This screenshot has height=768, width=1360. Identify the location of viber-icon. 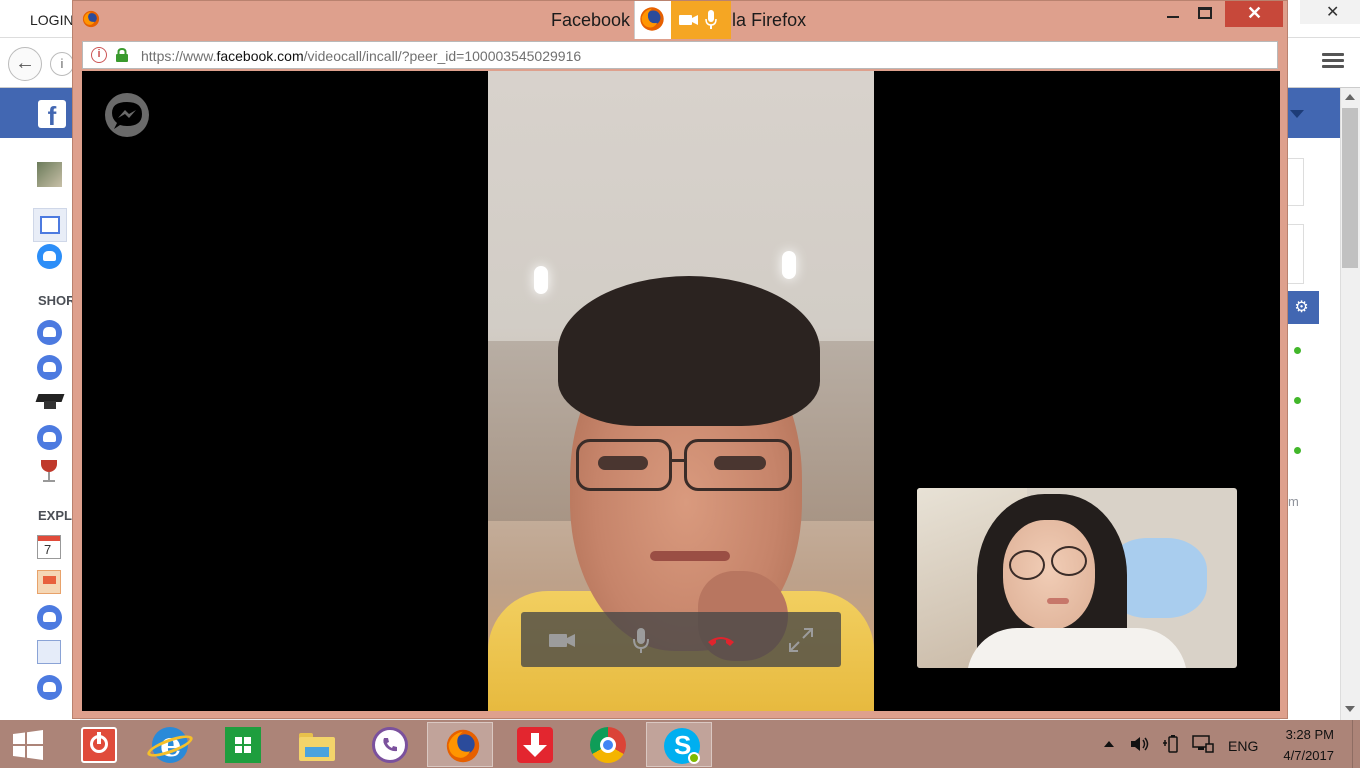
(390, 745).